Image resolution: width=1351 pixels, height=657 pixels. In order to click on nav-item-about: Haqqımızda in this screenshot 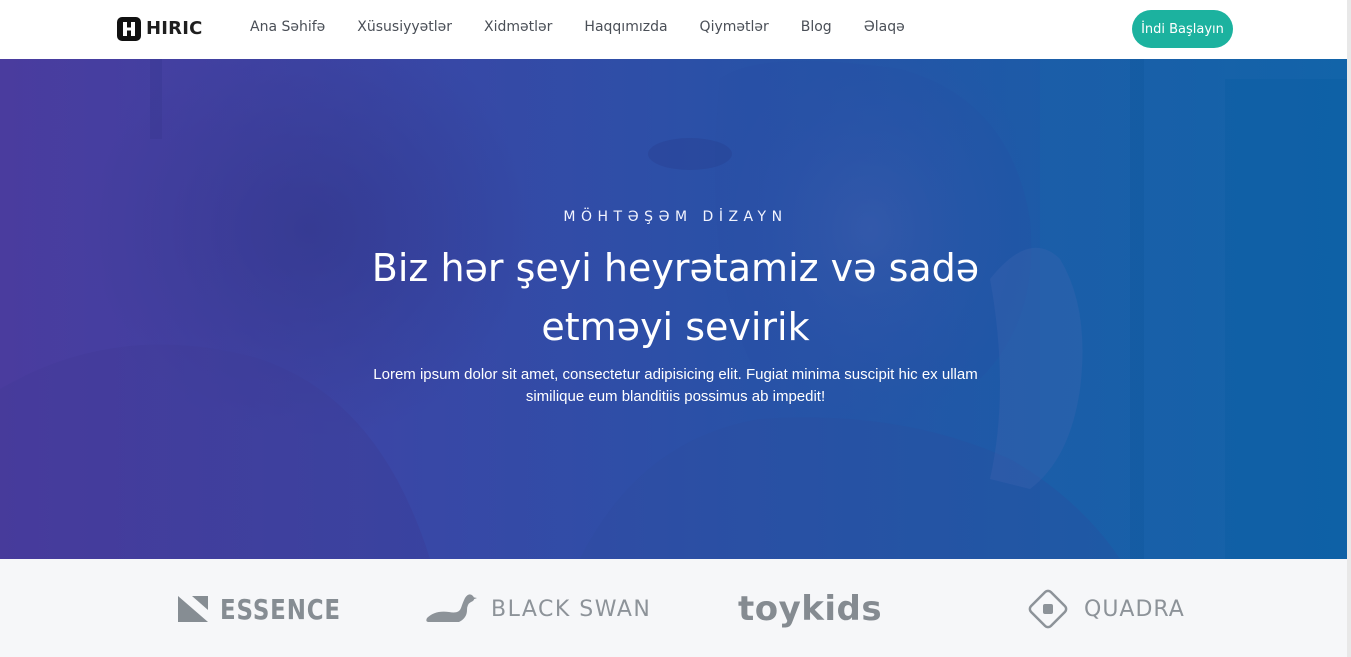, I will do `click(625, 27)`.